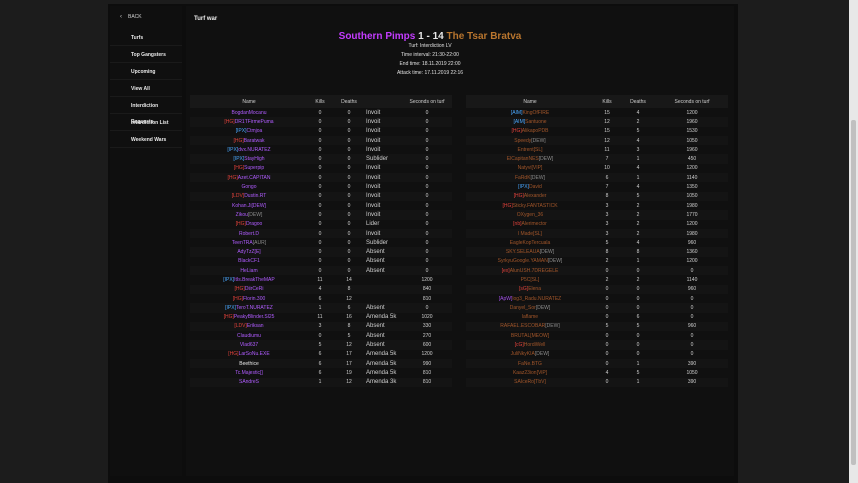 The height and width of the screenshot is (483, 858). What do you see at coordinates (427, 215) in the screenshot?
I see `seconds-cell: 0` at bounding box center [427, 215].